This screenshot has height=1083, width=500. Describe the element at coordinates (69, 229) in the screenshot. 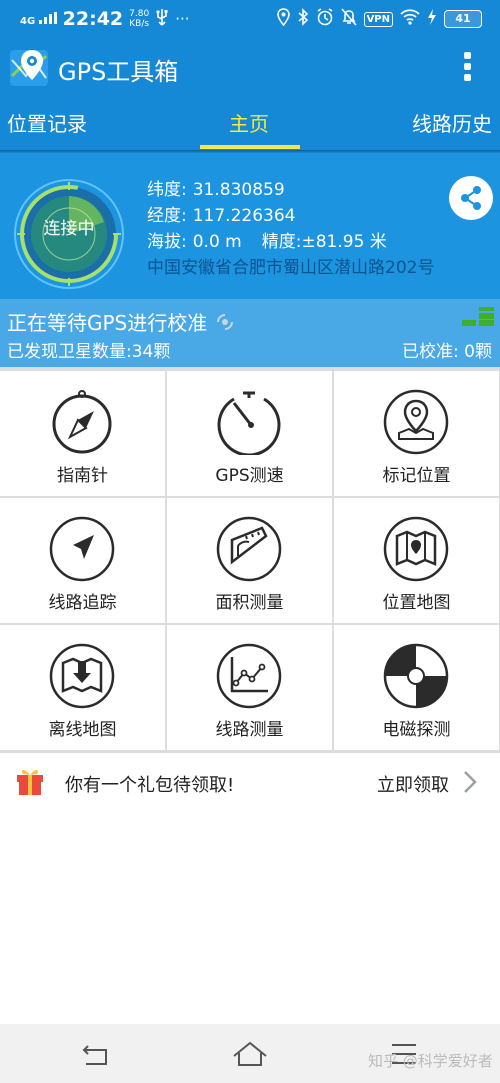

I see `connection-status: 连接中` at that location.